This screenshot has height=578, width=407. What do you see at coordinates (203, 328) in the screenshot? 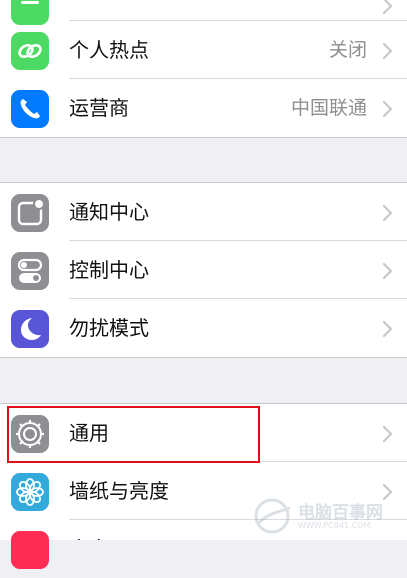
I see `settings-row-do-not-disturb: 勿扰模式` at bounding box center [203, 328].